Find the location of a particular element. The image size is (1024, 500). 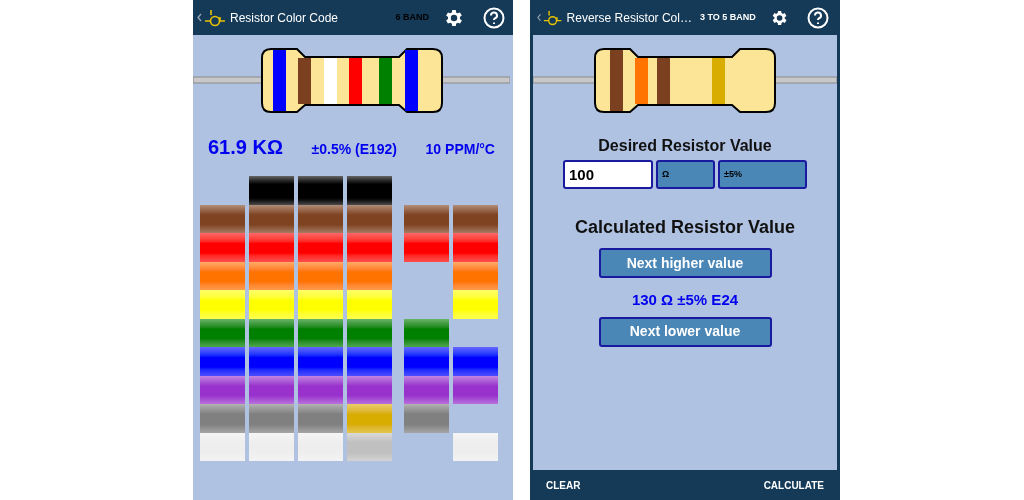

calculated-value: 130 Ω ±5% E24 is located at coordinates (685, 300).